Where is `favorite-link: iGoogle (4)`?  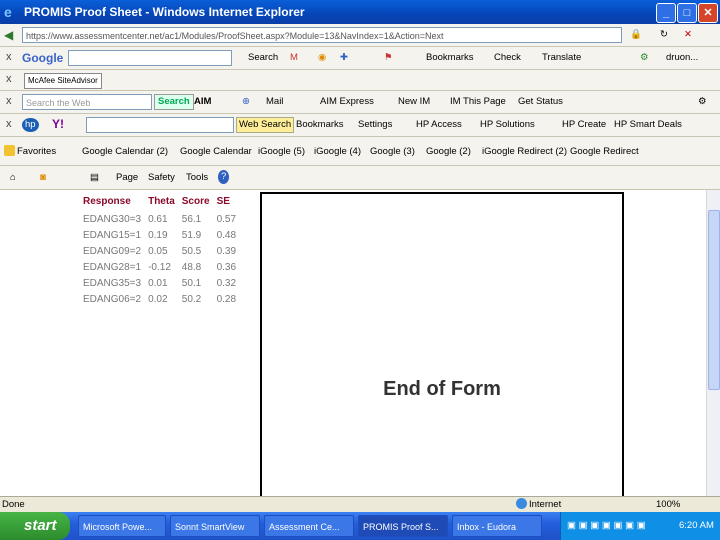 favorite-link: iGoogle (4) is located at coordinates (337, 152).